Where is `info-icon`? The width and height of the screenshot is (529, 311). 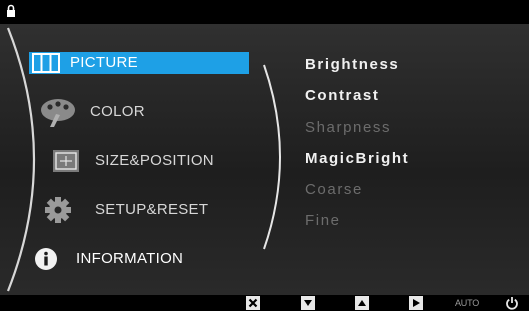
info-icon is located at coordinates (46, 259).